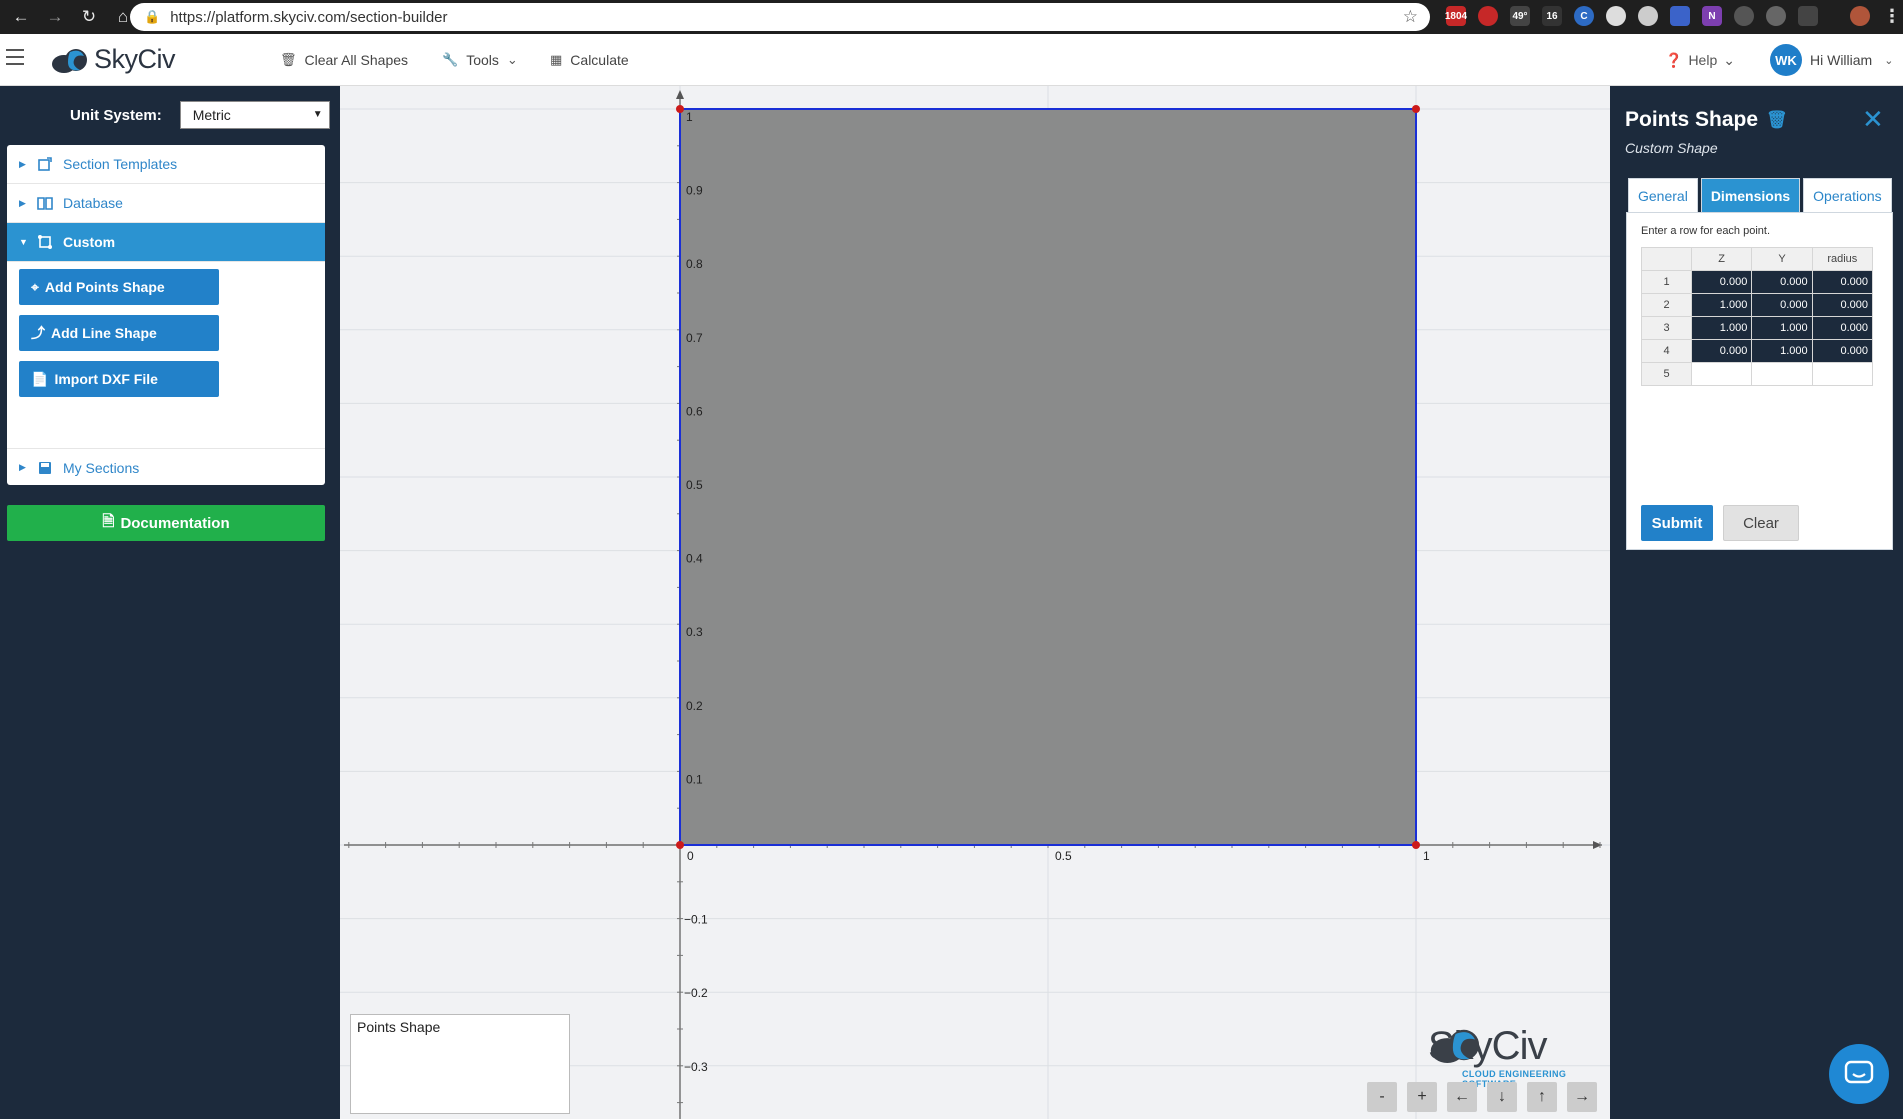 This screenshot has height=1119, width=1903. What do you see at coordinates (21, 17) in the screenshot?
I see `back-icon: ←` at bounding box center [21, 17].